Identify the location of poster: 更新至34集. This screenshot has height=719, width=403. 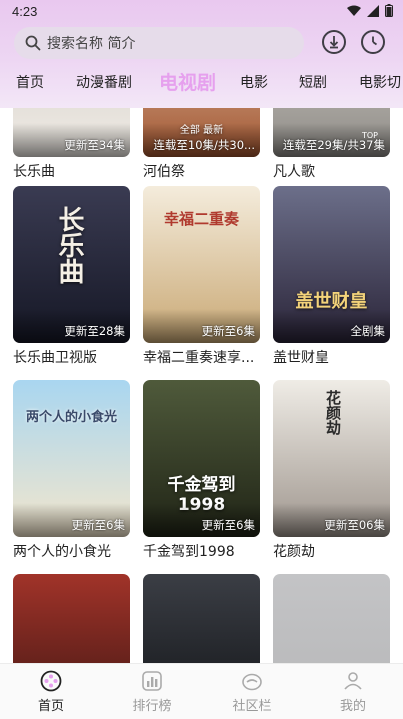
(71, 132).